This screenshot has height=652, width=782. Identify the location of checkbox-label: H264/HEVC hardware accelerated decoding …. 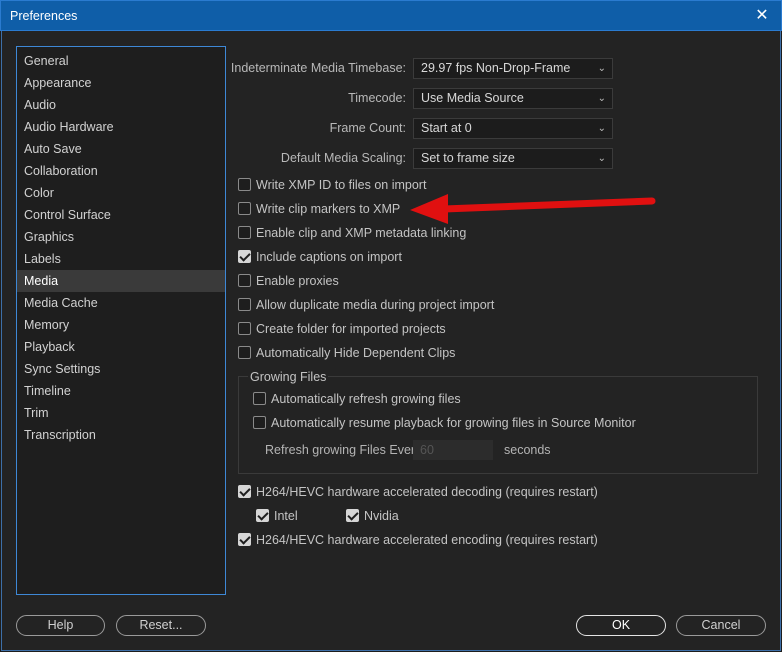
(427, 492).